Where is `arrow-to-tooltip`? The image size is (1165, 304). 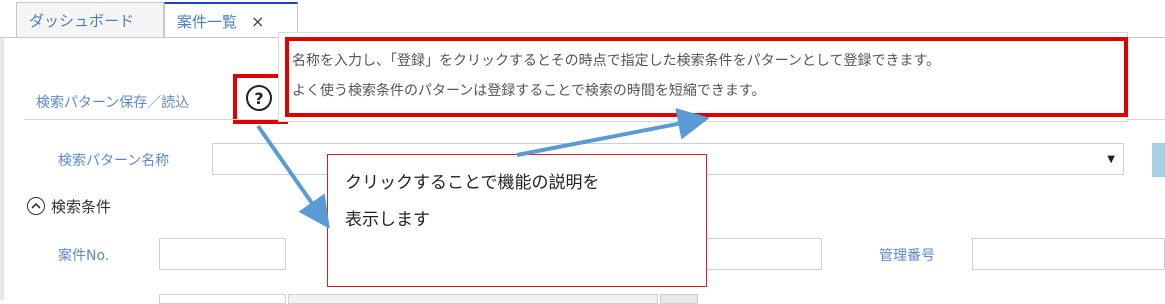 arrow-to-tooltip is located at coordinates (613, 132).